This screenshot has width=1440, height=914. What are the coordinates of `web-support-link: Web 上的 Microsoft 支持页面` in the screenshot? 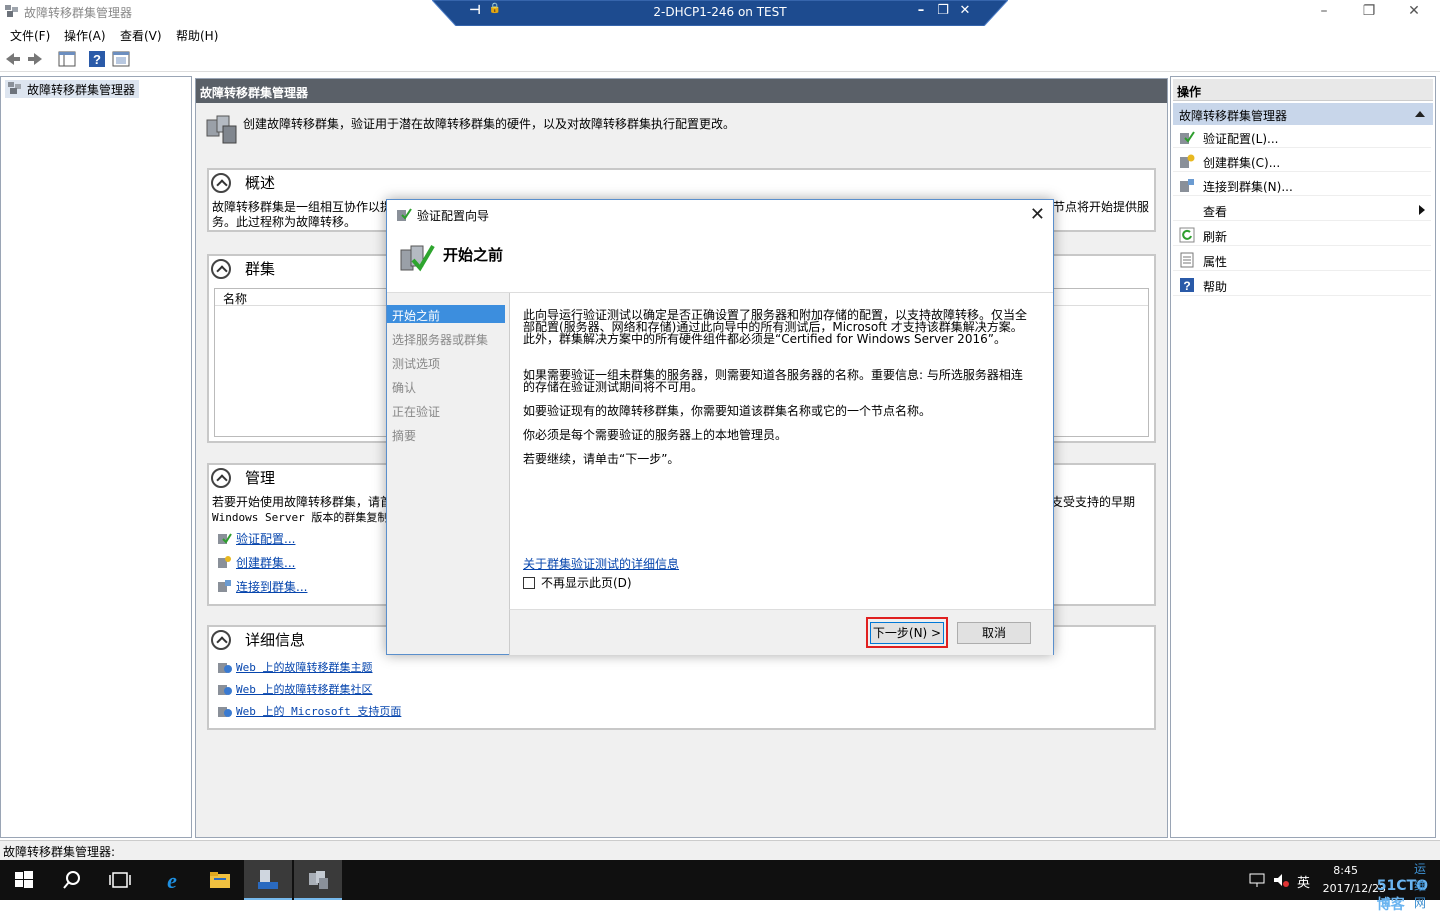 It's located at (318, 711).